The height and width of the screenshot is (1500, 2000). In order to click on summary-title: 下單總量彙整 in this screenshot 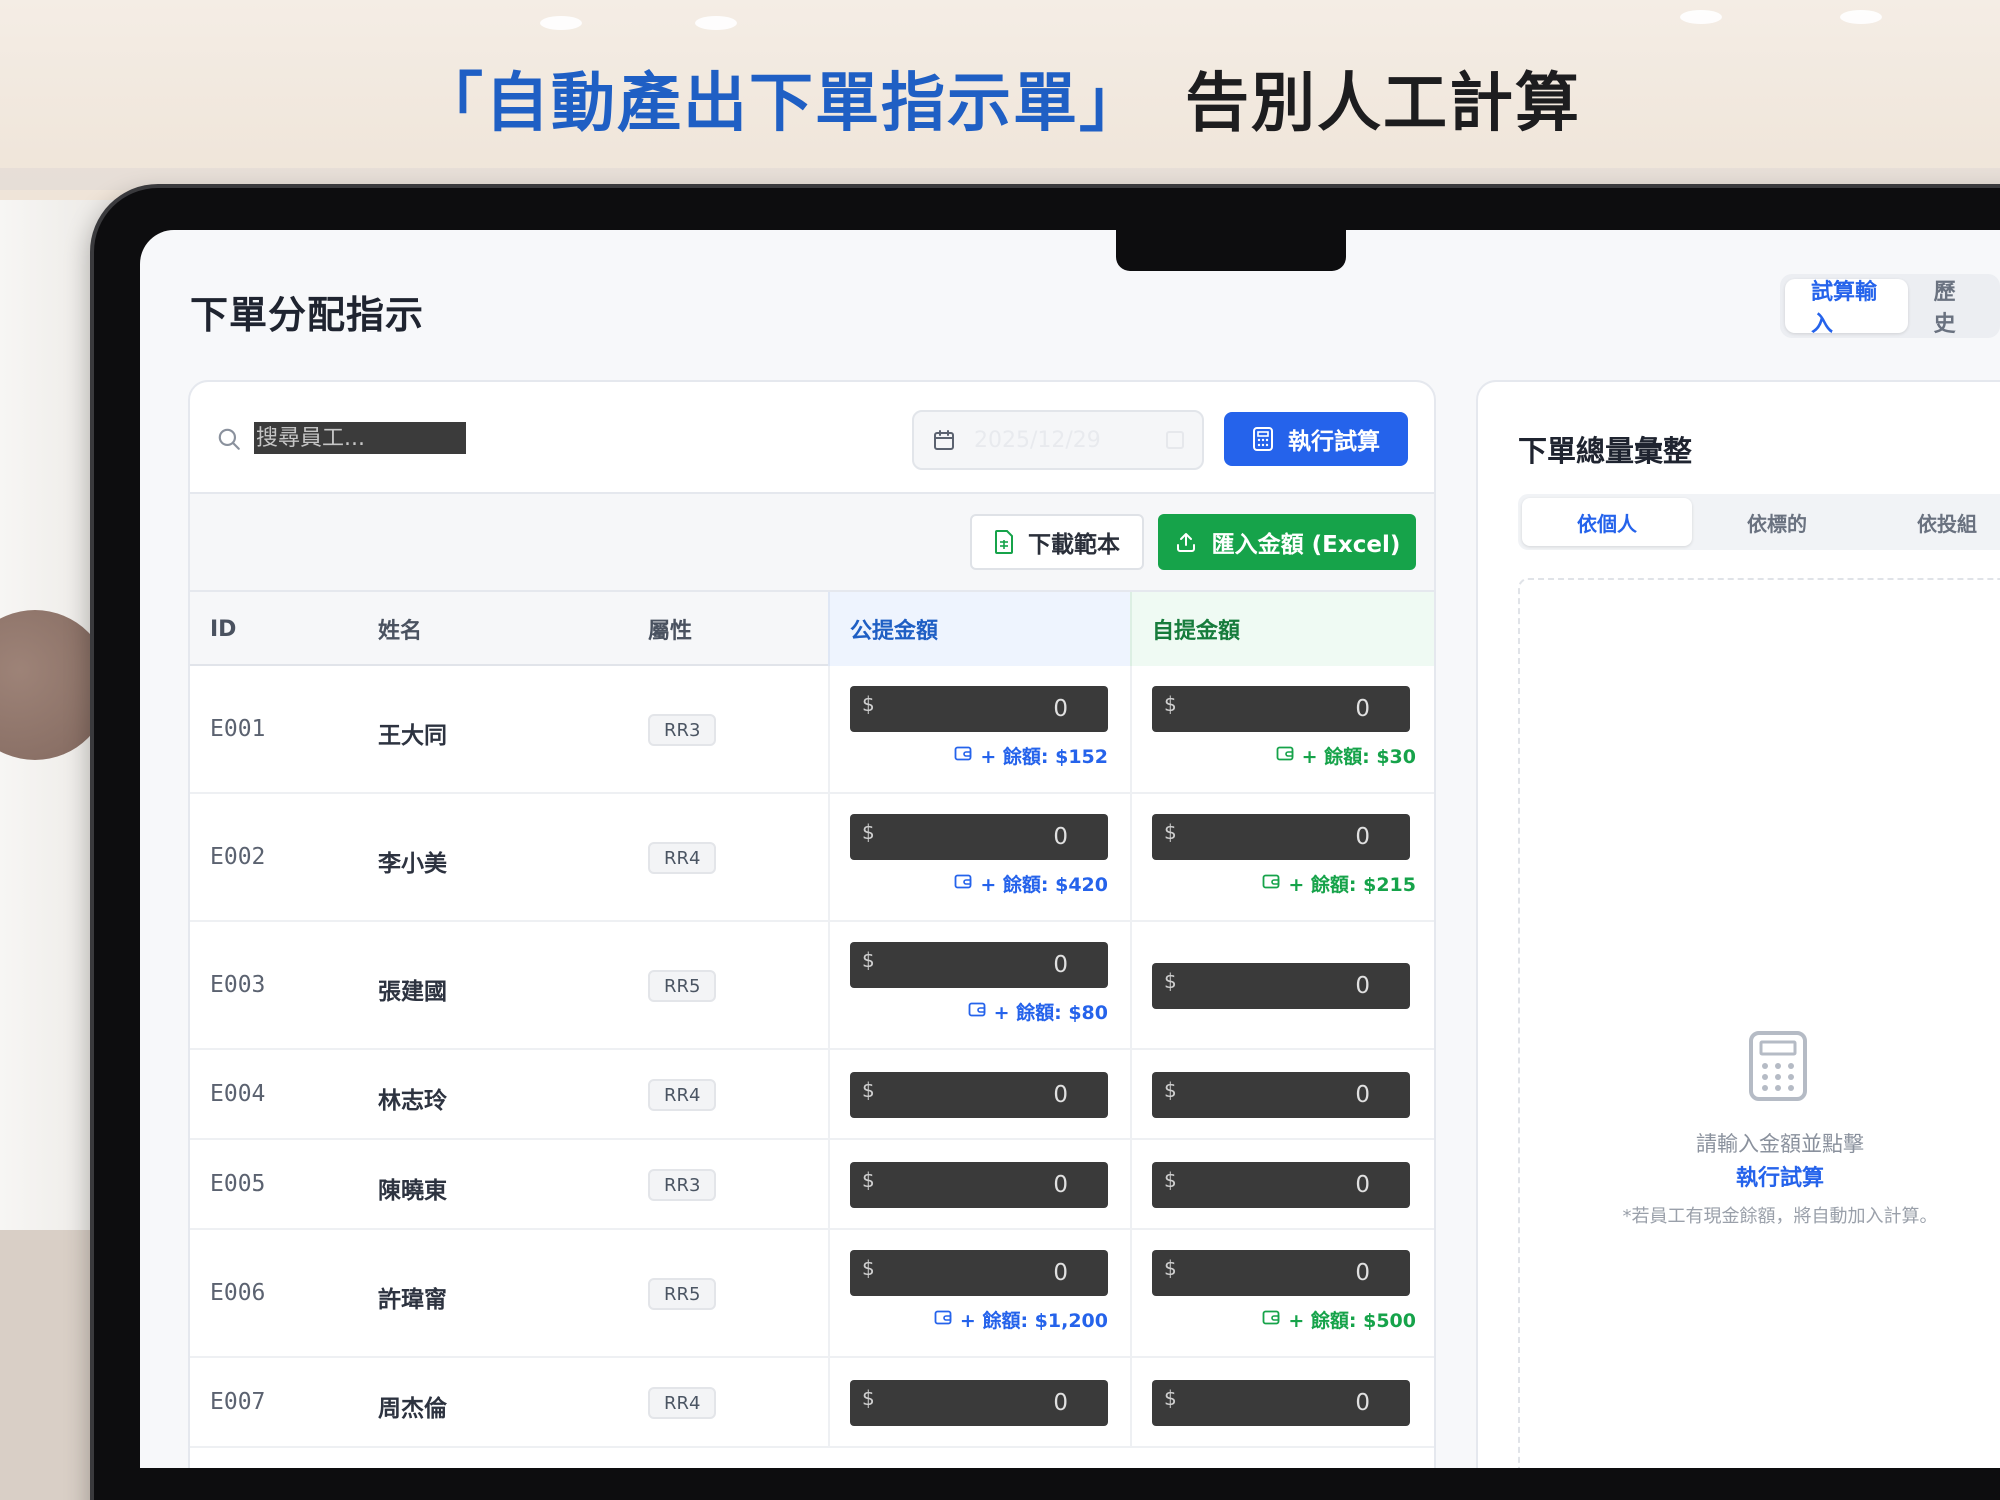, I will do `click(1605, 451)`.